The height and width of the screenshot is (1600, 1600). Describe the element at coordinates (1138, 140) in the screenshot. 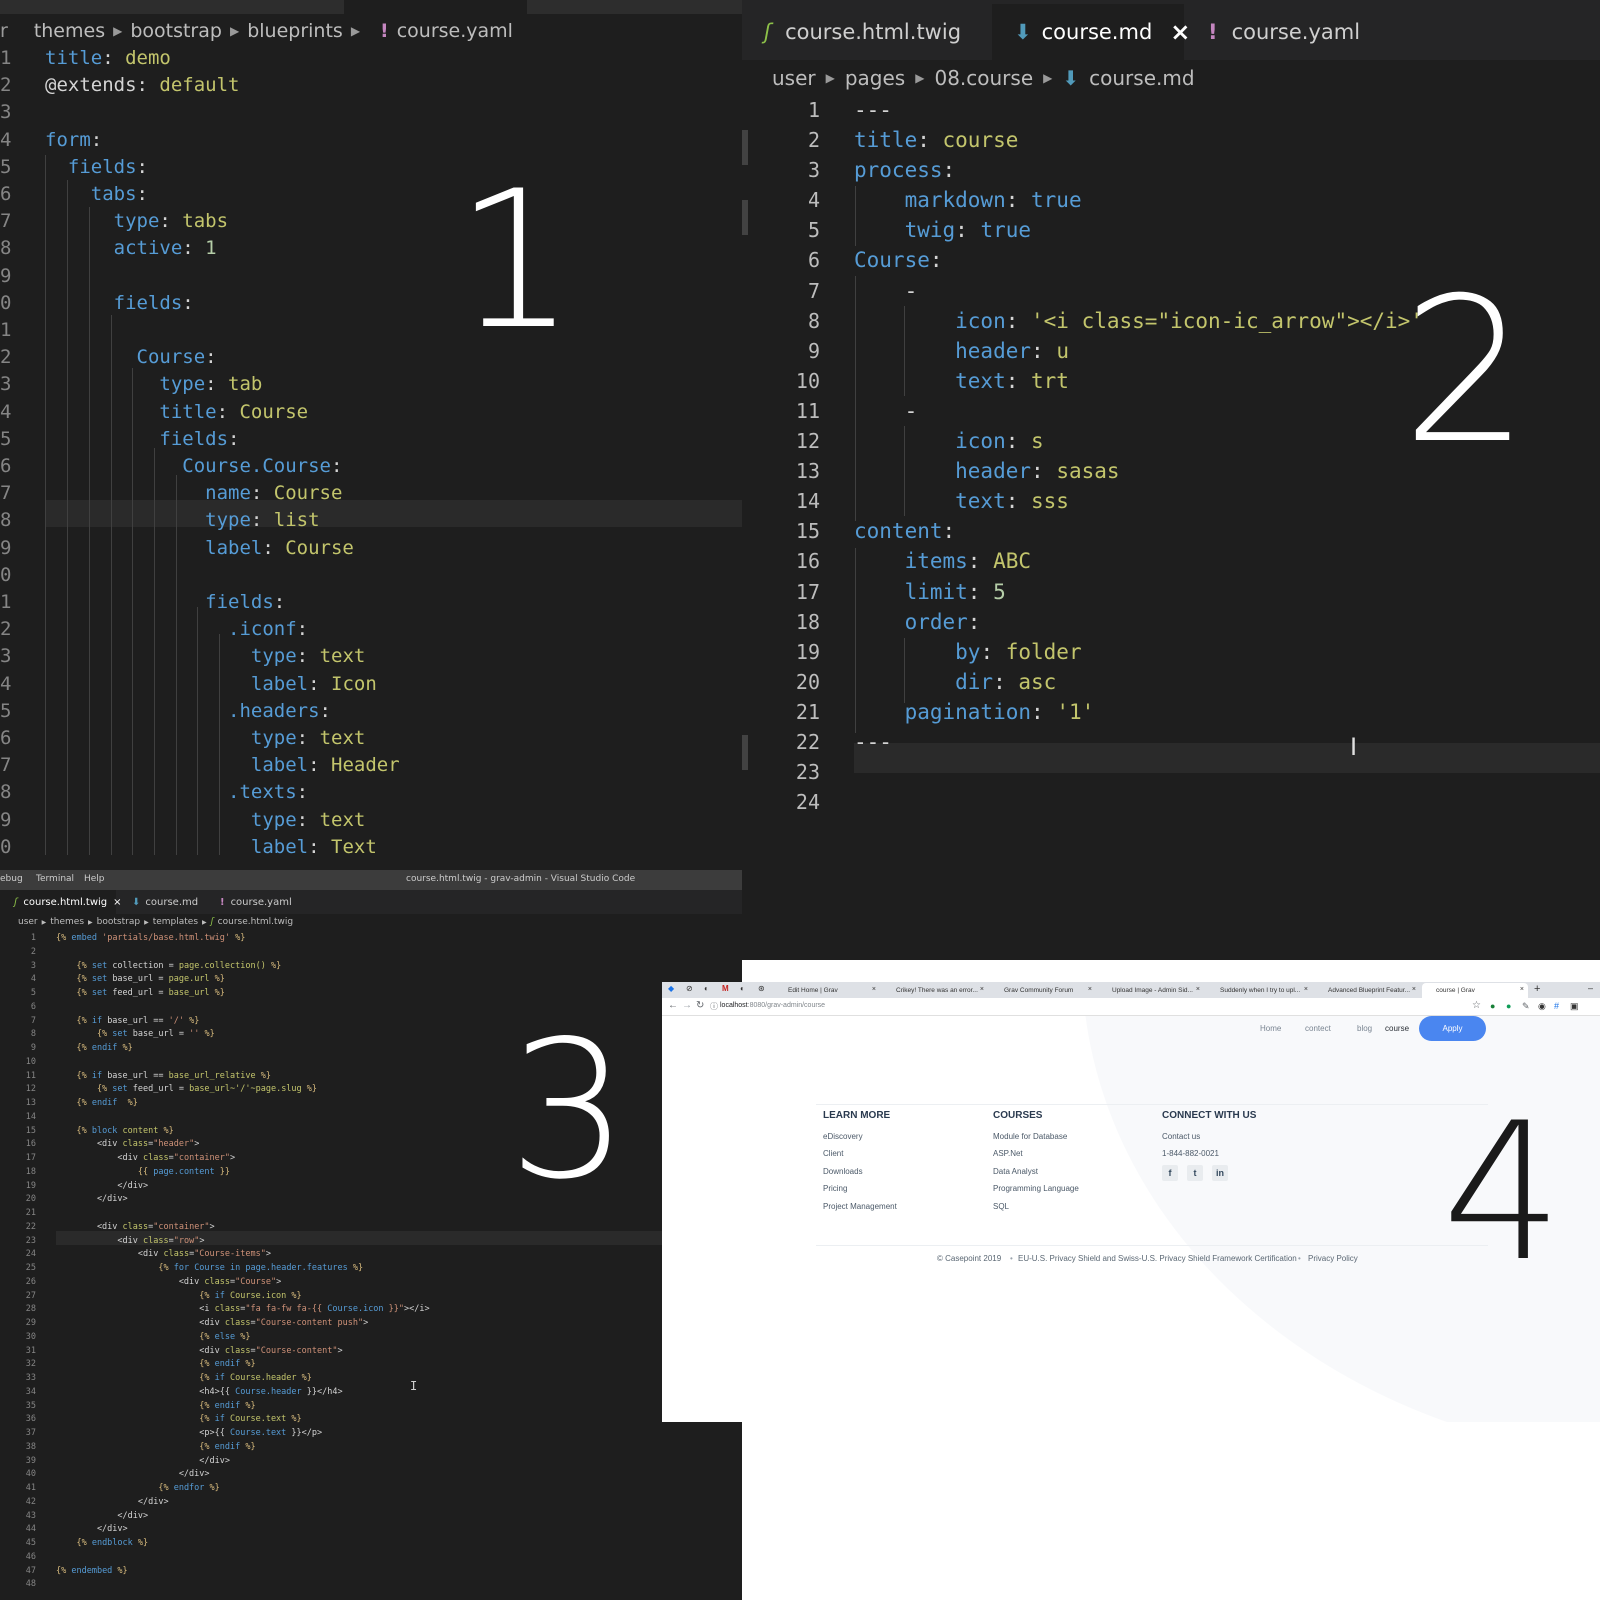

I see `code-line: title: course` at that location.